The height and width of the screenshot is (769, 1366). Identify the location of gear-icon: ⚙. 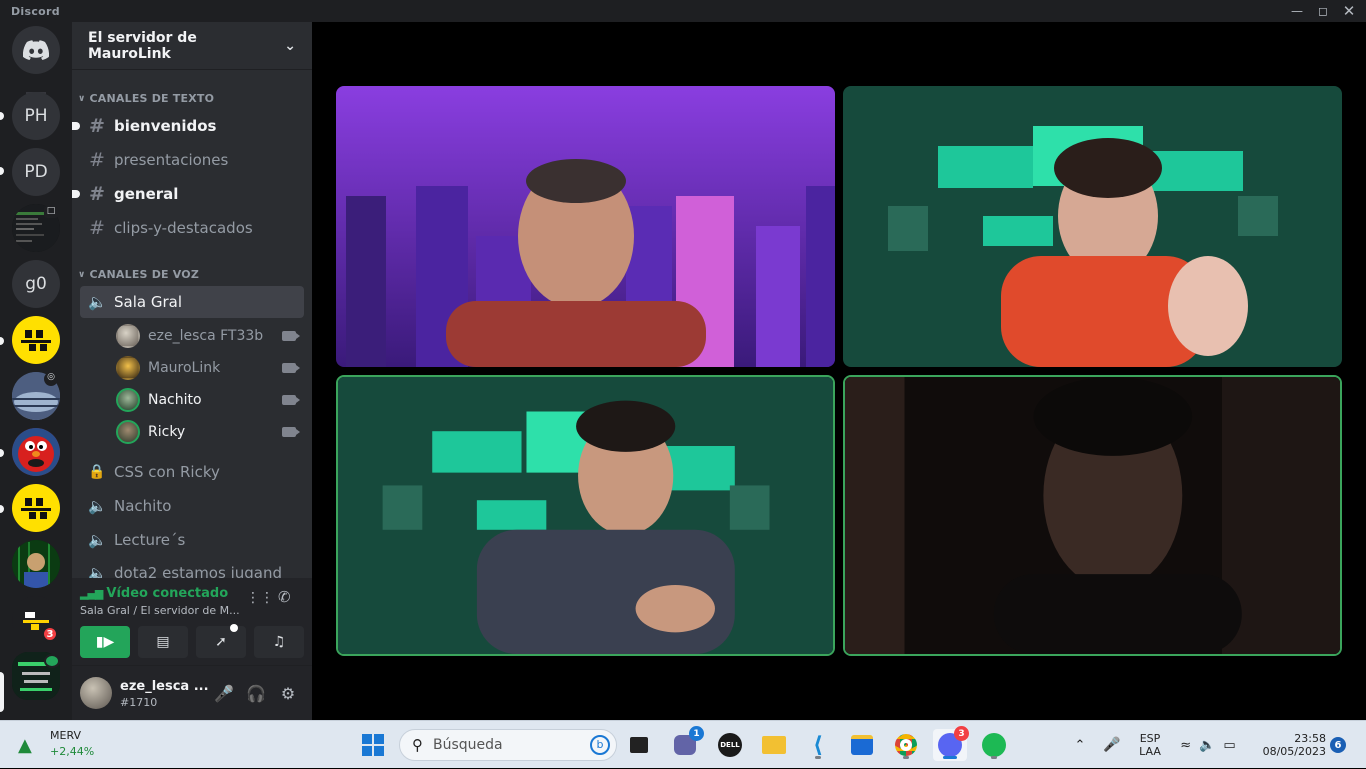
(288, 693).